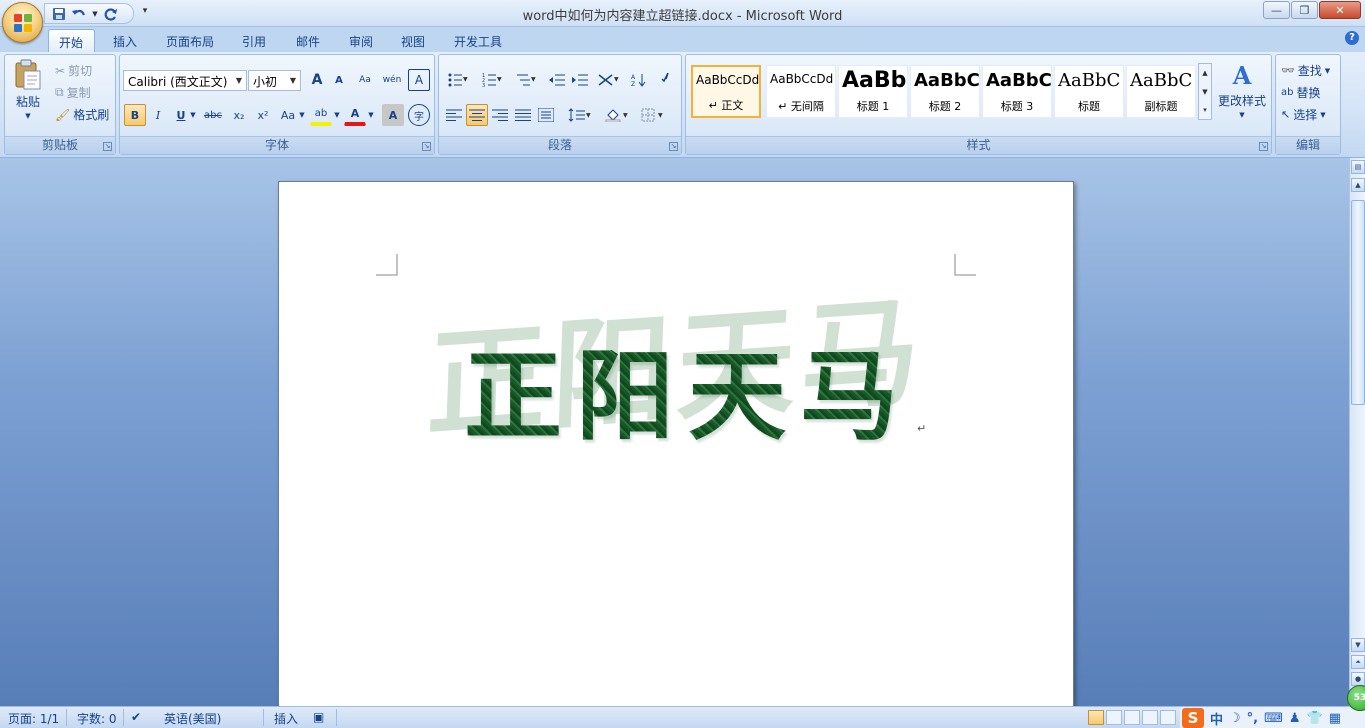 The width and height of the screenshot is (1365, 728). What do you see at coordinates (1193, 718) in the screenshot?
I see `sogou-ime-logo: S` at bounding box center [1193, 718].